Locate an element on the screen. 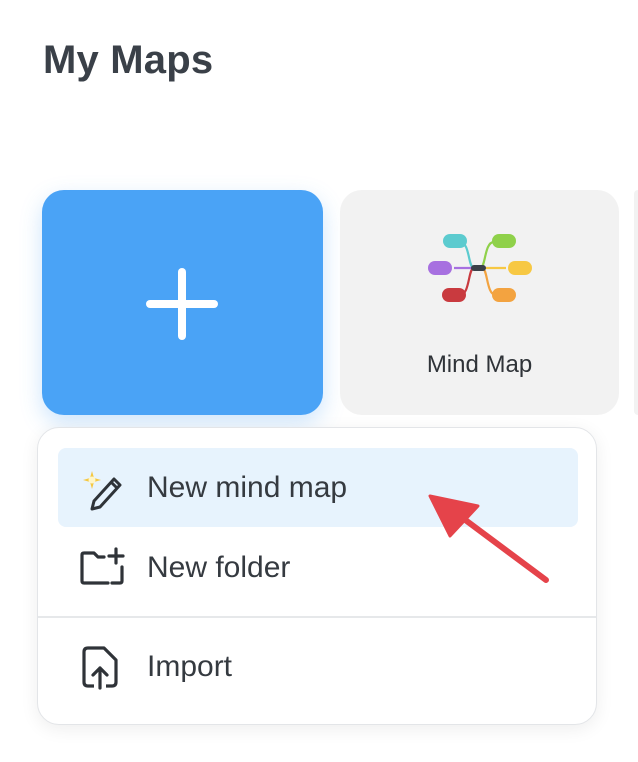 This screenshot has height=762, width=638. menu-item-new-mind-map: New mind map is located at coordinates (318, 487).